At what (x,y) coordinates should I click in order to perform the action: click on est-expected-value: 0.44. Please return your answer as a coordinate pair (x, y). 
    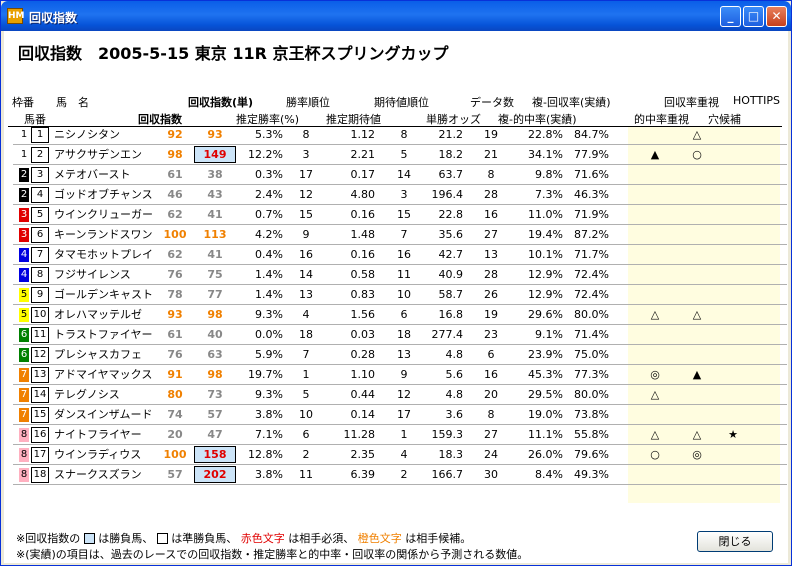
    Looking at the image, I should click on (363, 394).